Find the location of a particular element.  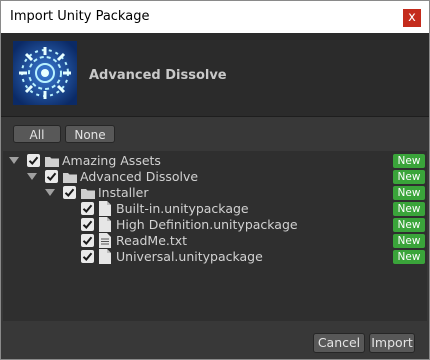

tree-row: Installer New is located at coordinates (215, 193).